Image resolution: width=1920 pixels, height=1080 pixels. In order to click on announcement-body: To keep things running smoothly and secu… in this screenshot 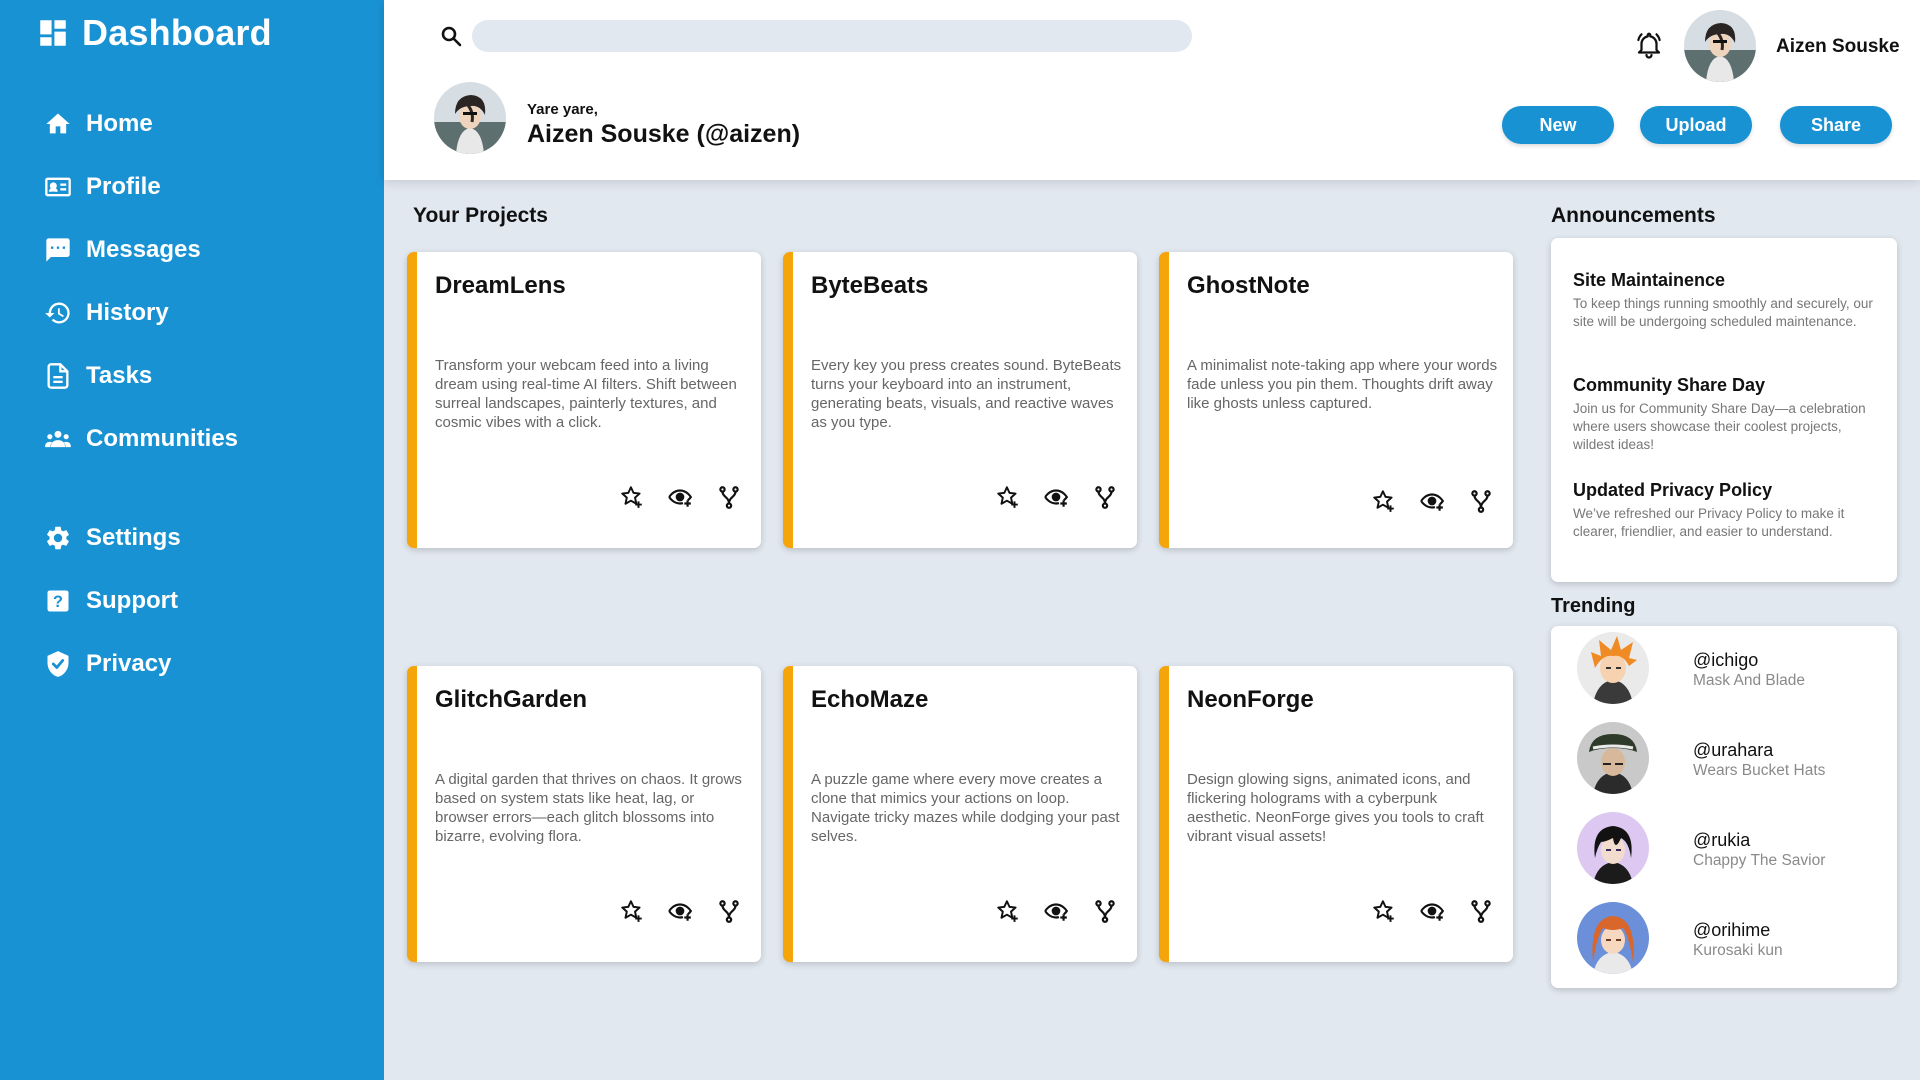, I will do `click(1723, 312)`.